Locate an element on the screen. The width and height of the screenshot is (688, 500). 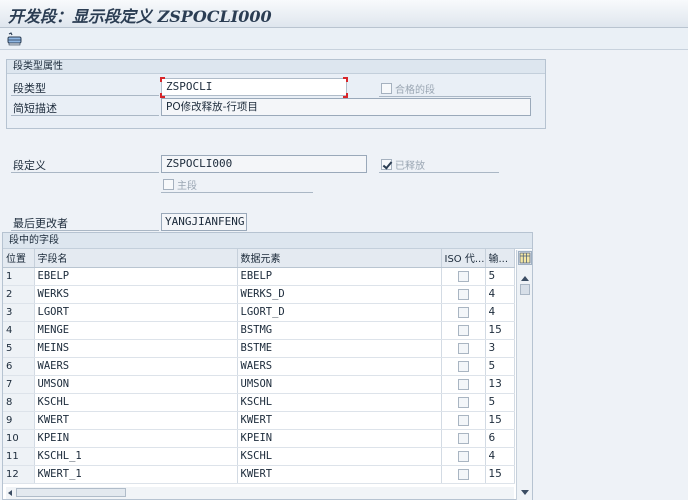
row-position: 6 is located at coordinates (19, 366).